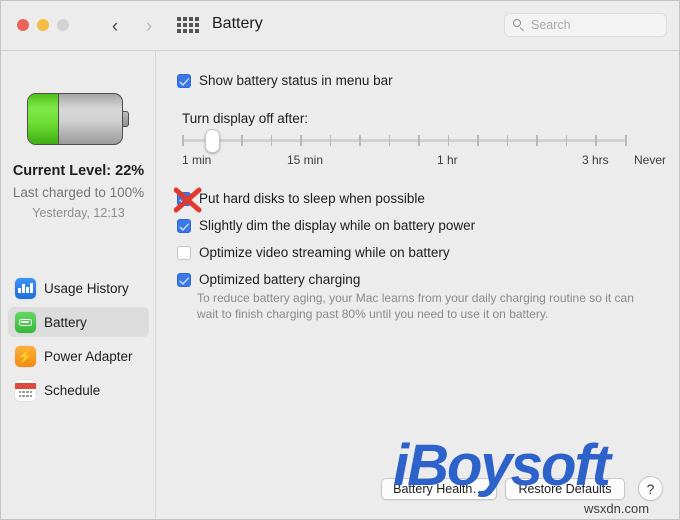 The height and width of the screenshot is (520, 680). What do you see at coordinates (213, 141) in the screenshot?
I see `slider-thumb` at bounding box center [213, 141].